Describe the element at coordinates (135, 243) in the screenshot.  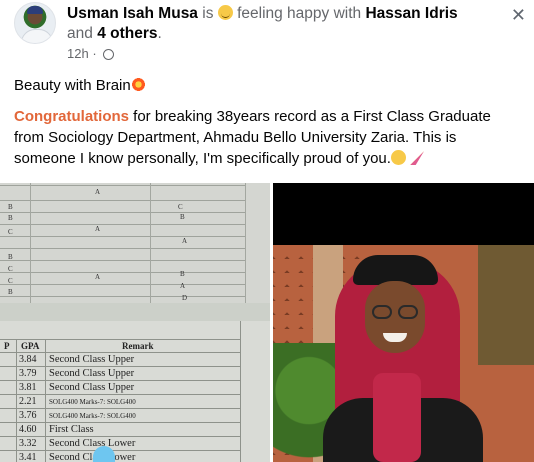
I see `grades-sheet-top: A B C B B A A C B A B C A B C D` at that location.